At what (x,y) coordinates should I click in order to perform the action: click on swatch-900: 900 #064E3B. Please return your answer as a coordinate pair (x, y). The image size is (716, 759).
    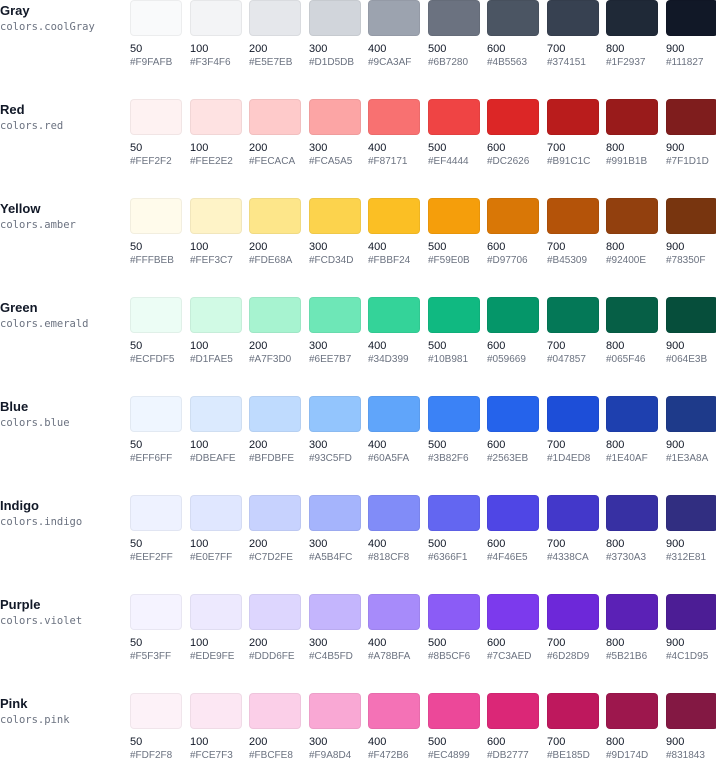
    Looking at the image, I should click on (691, 332).